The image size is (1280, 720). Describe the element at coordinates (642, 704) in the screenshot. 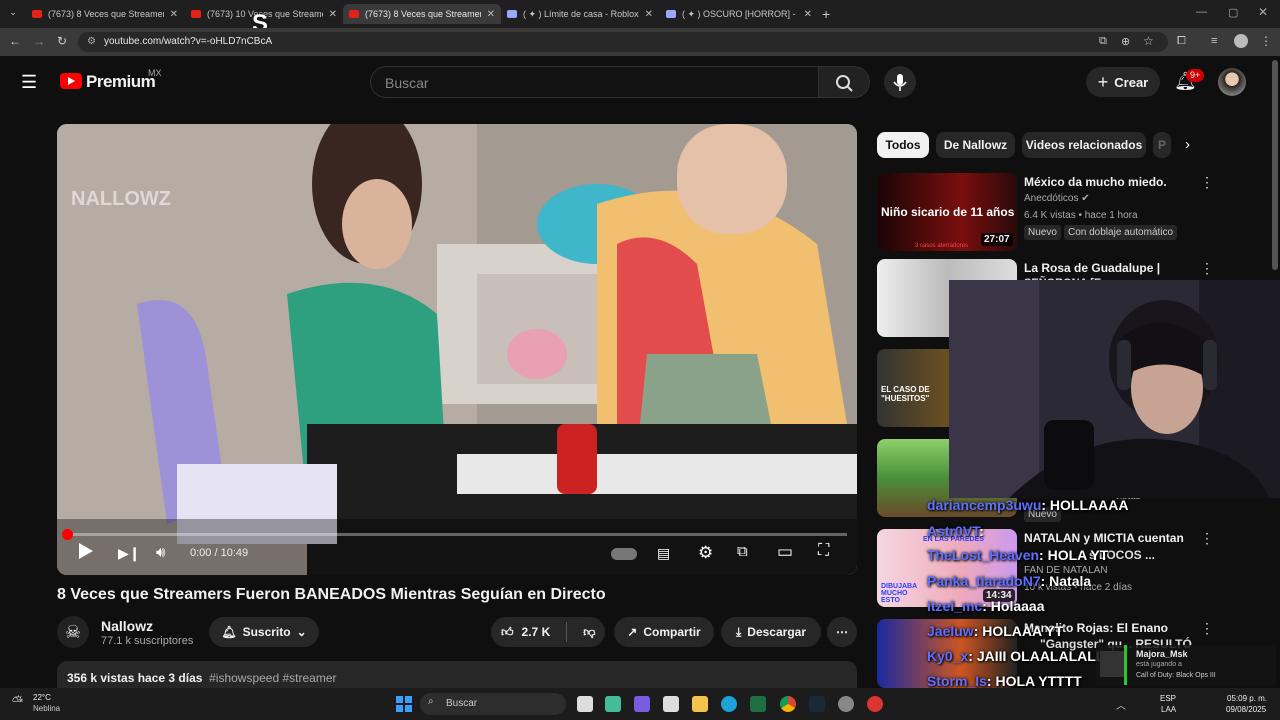

I see `copilot-icon` at that location.